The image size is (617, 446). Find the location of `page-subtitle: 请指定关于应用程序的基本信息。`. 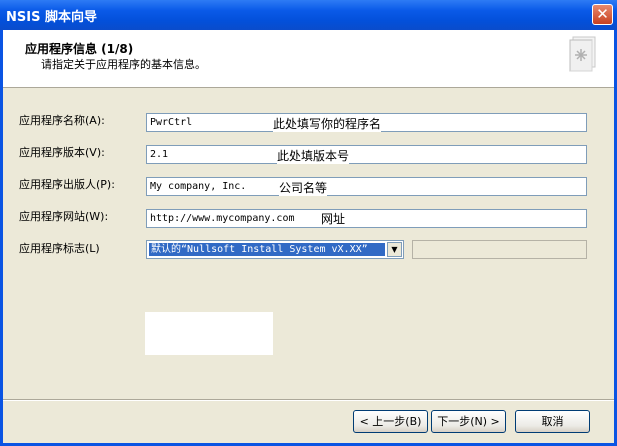

page-subtitle: 请指定关于应用程序的基本信息。 is located at coordinates (123, 64).